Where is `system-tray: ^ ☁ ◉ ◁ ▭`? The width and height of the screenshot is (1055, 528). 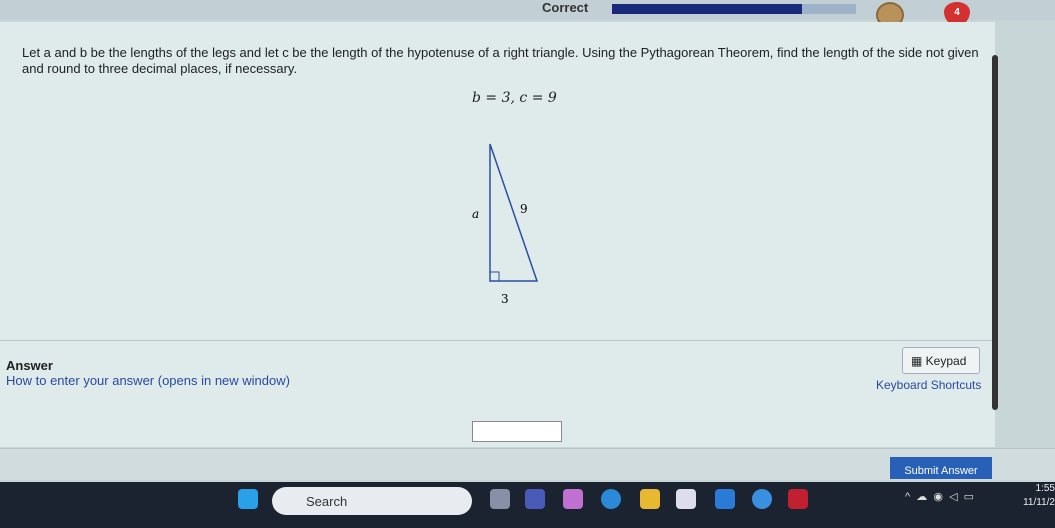
system-tray: ^ ☁ ◉ ◁ ▭ is located at coordinates (939, 496).